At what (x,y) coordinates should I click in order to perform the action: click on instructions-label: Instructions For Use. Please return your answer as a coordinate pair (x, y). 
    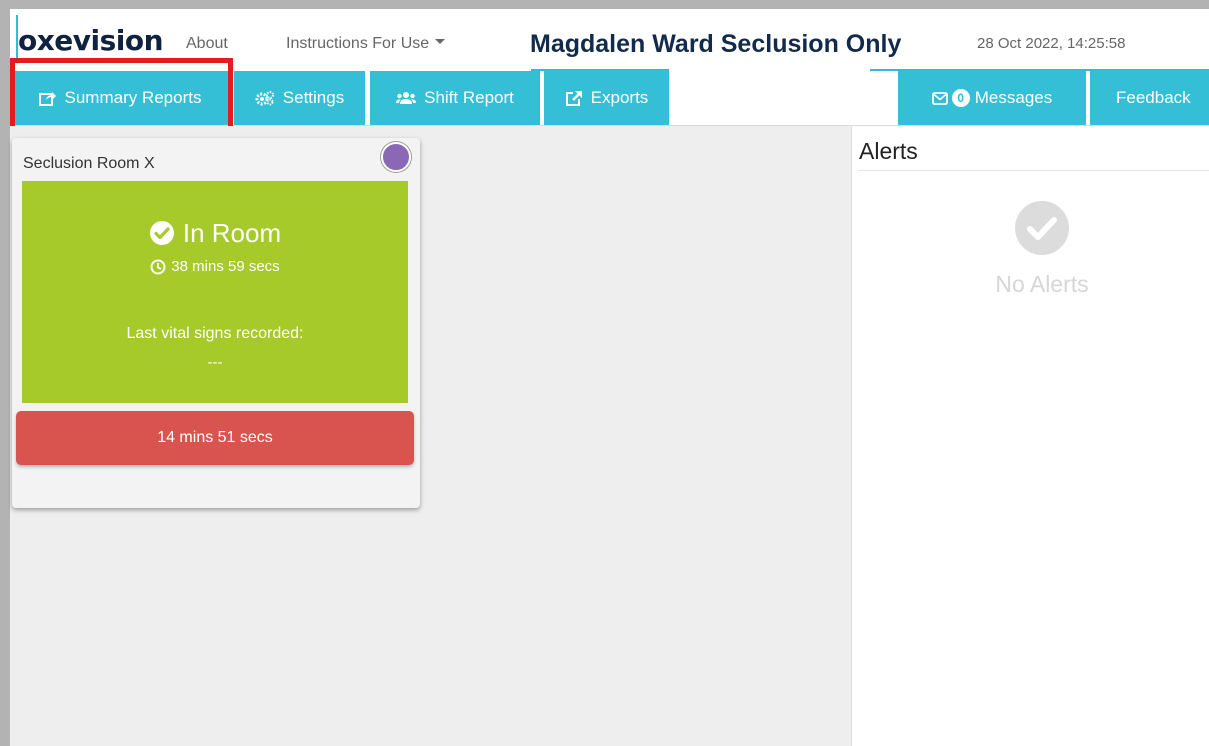
    Looking at the image, I should click on (358, 43).